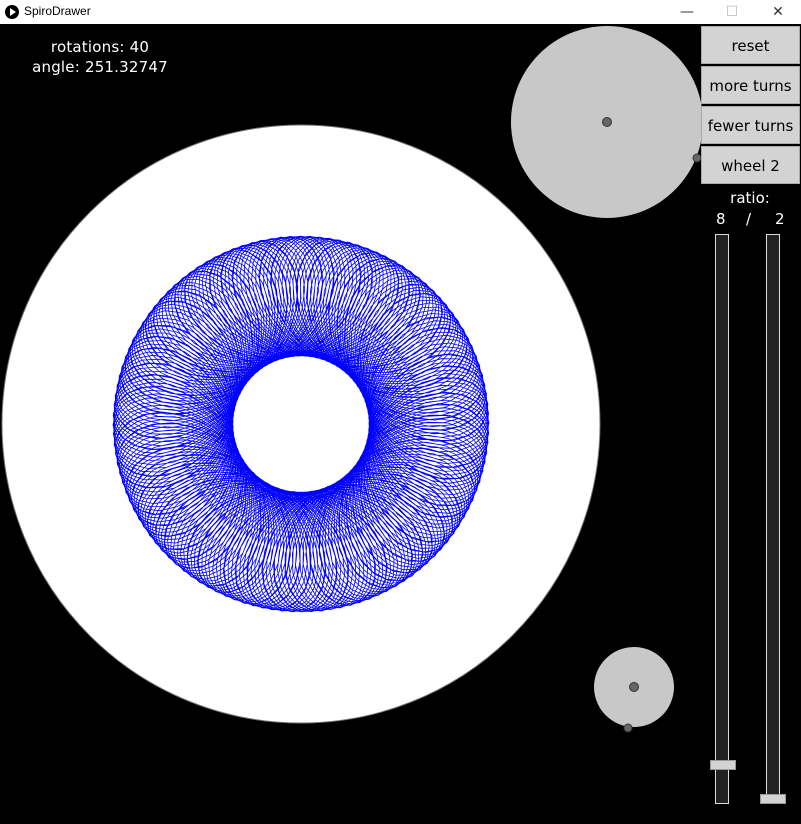  What do you see at coordinates (400, 12) in the screenshot?
I see `title-bar: SpiroDrawer — ☐ ✕` at bounding box center [400, 12].